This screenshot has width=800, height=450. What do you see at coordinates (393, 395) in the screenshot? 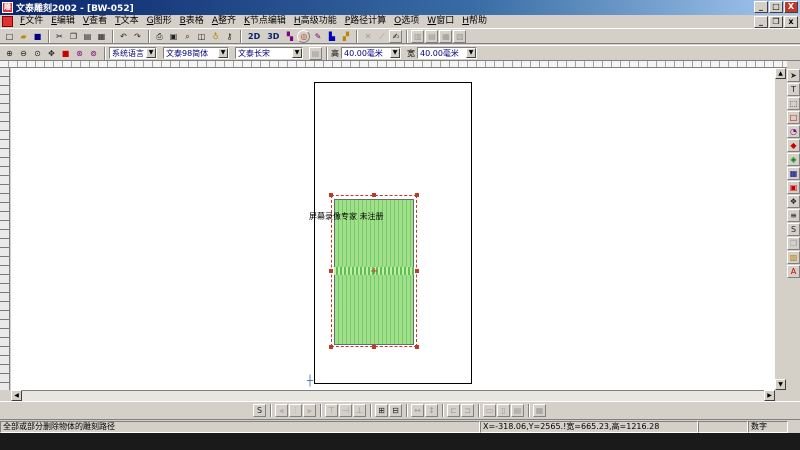
I see `horizontal-scrollbar: ◀ ▶` at bounding box center [393, 395].